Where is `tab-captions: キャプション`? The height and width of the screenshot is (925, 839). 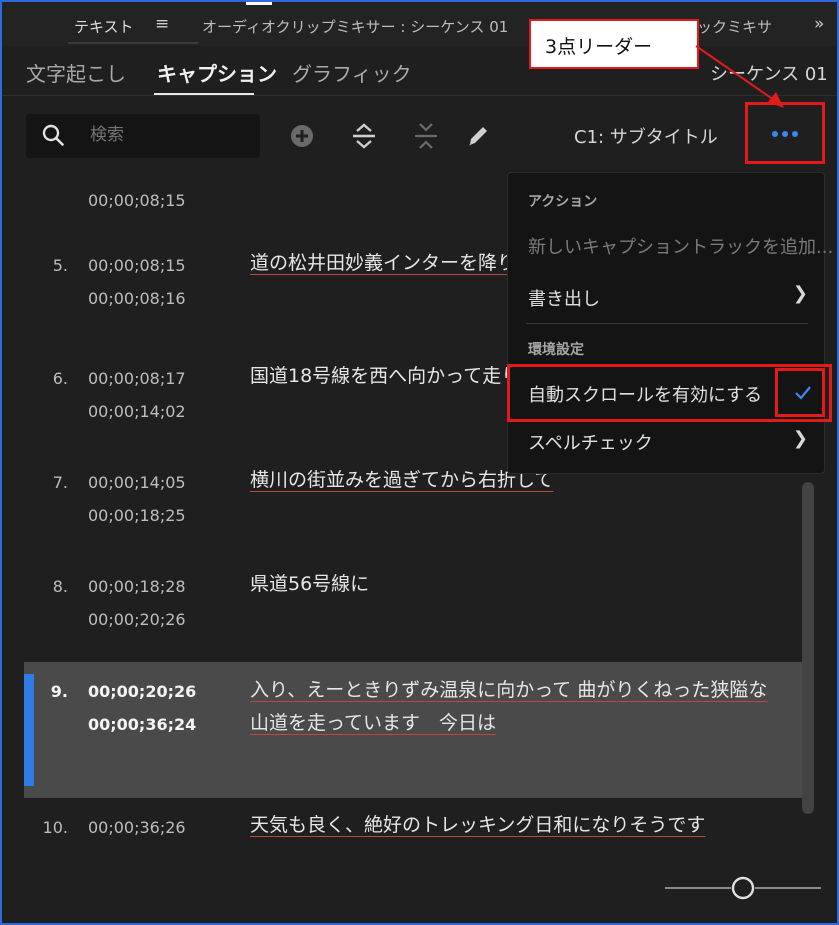
tab-captions: キャプション is located at coordinates (217, 72).